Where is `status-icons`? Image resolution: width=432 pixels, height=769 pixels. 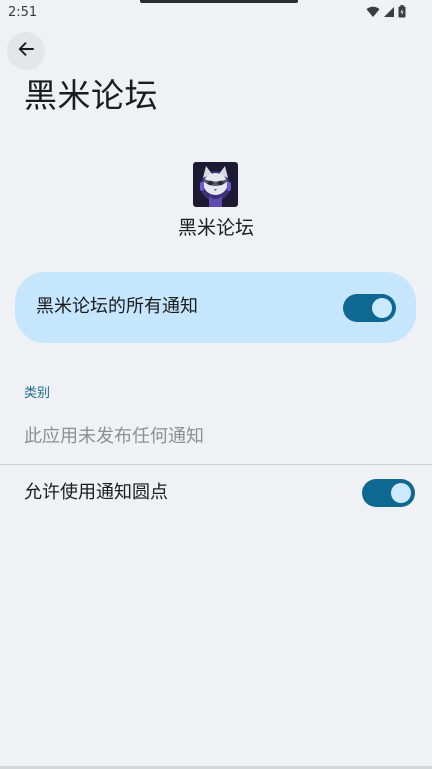
status-icons is located at coordinates (386, 11).